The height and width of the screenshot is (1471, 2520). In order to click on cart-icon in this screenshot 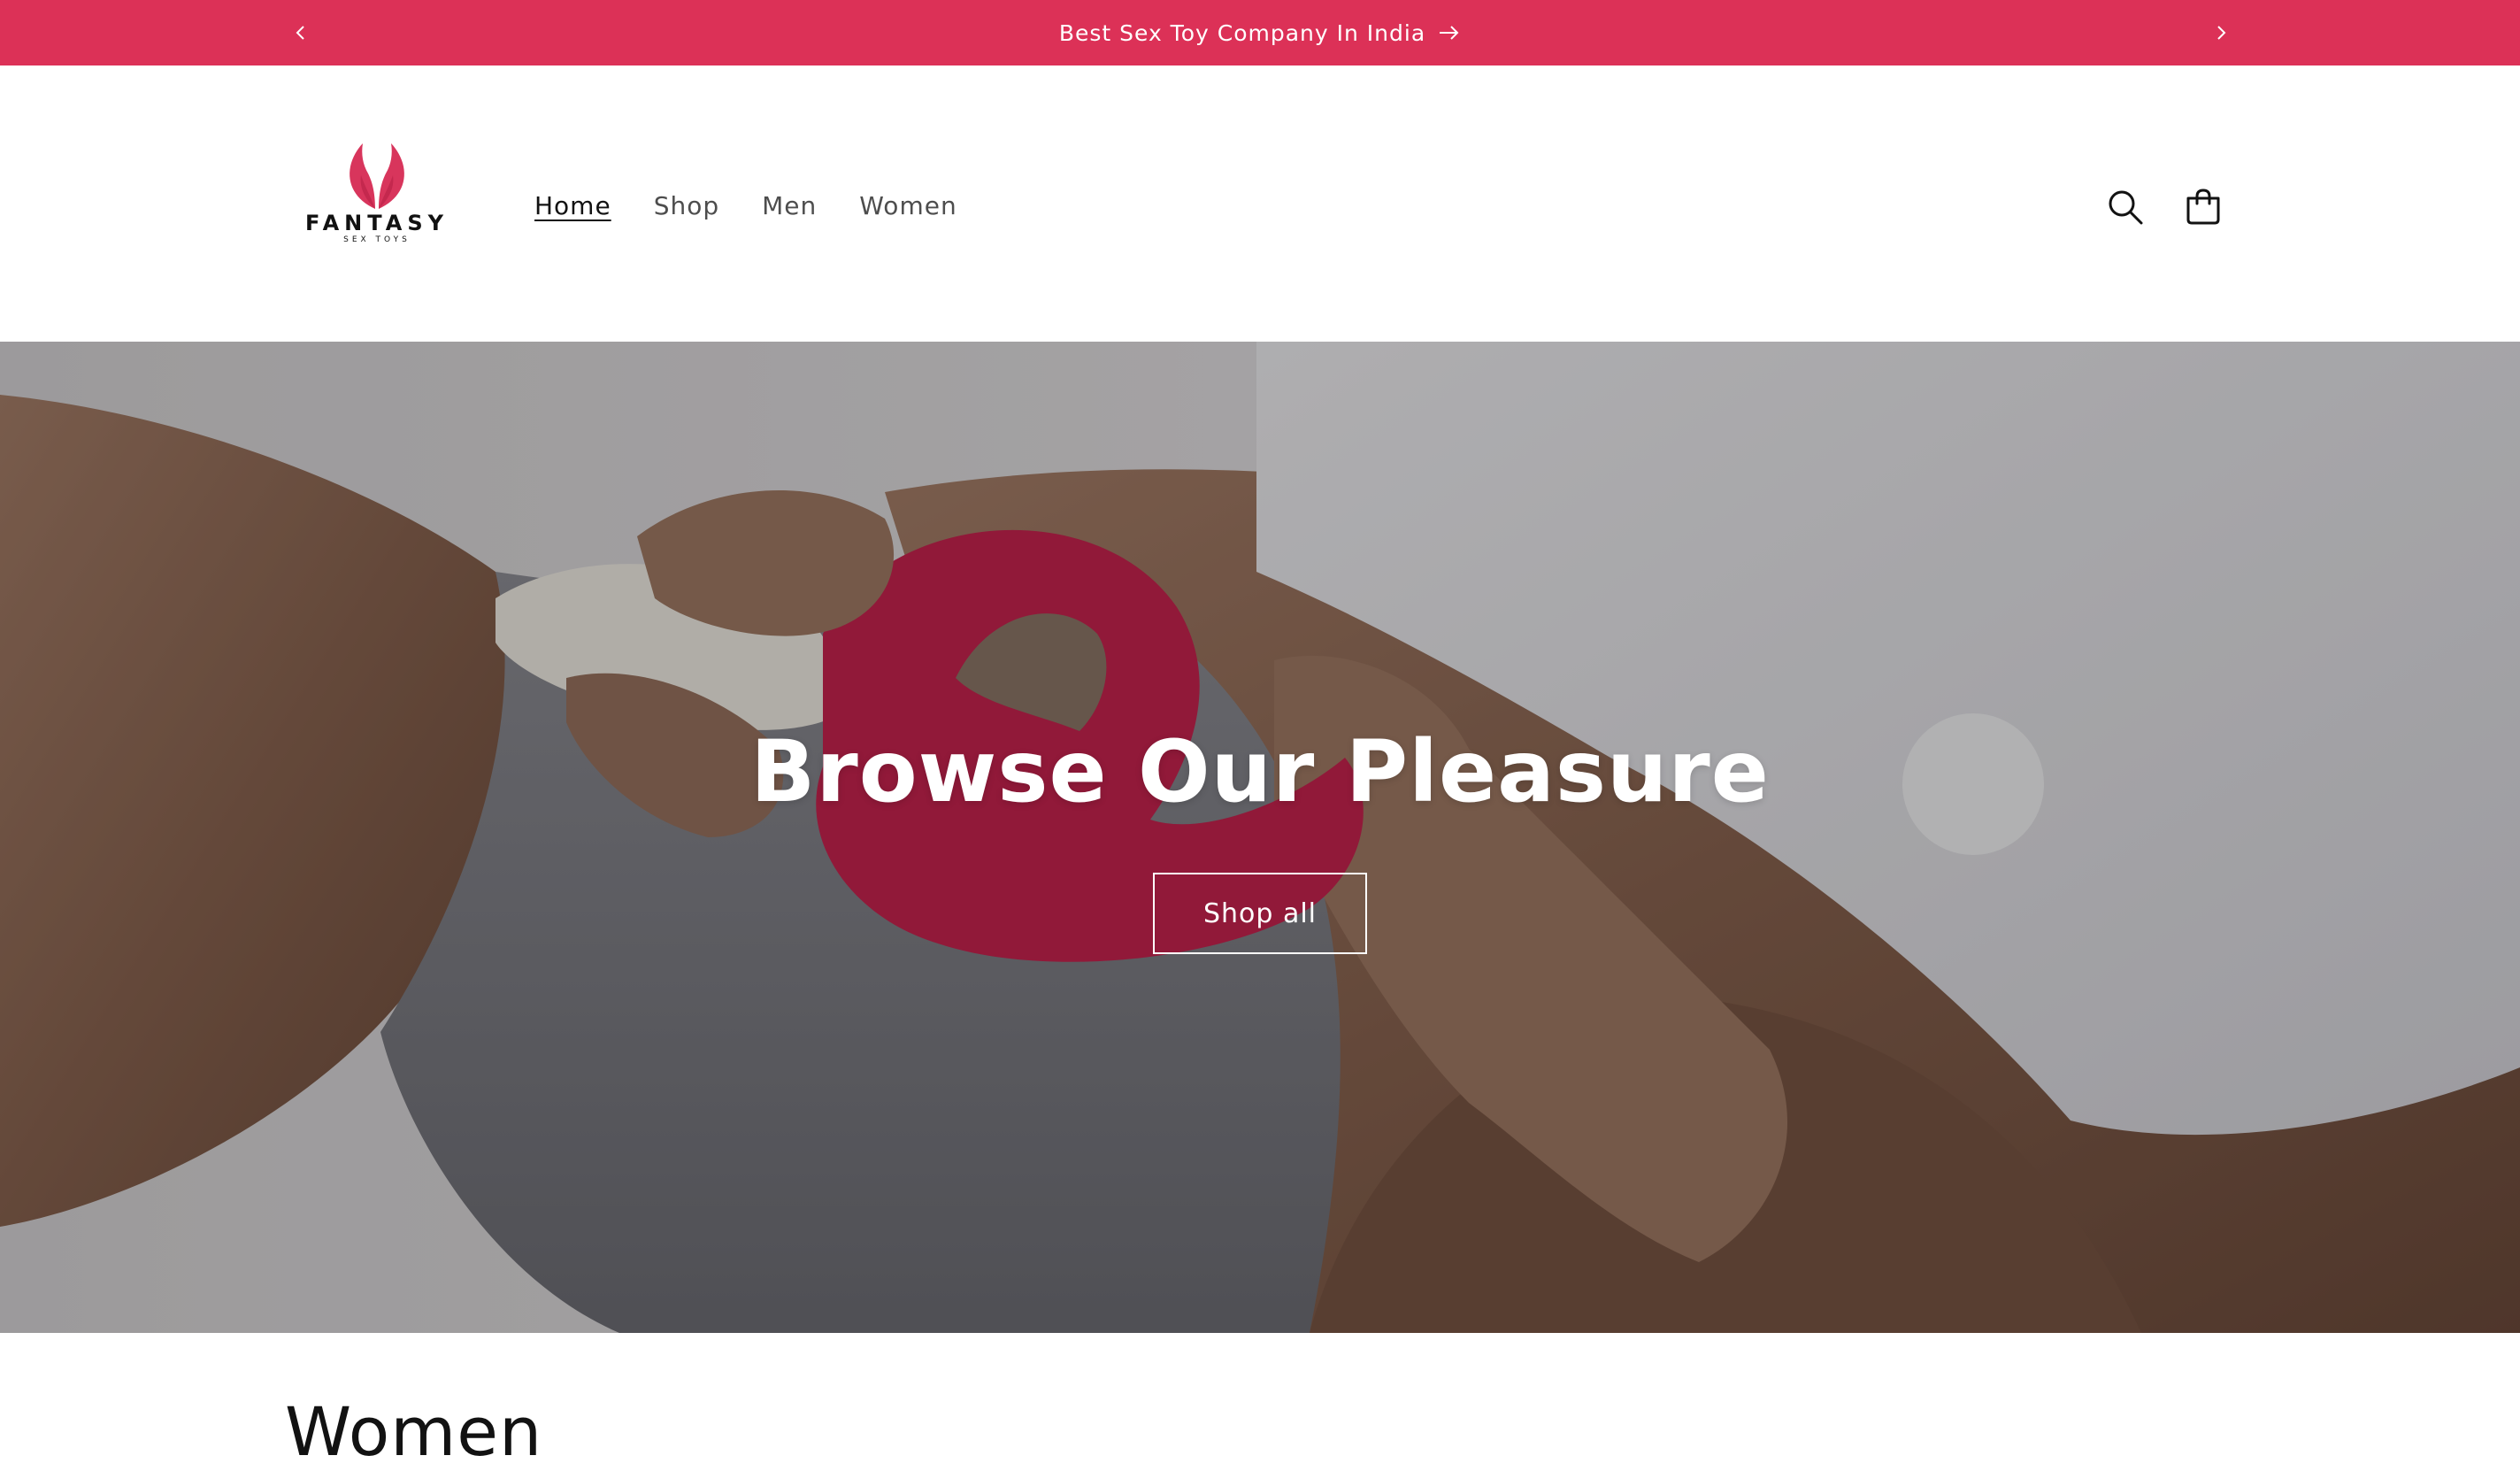, I will do `click(2203, 207)`.